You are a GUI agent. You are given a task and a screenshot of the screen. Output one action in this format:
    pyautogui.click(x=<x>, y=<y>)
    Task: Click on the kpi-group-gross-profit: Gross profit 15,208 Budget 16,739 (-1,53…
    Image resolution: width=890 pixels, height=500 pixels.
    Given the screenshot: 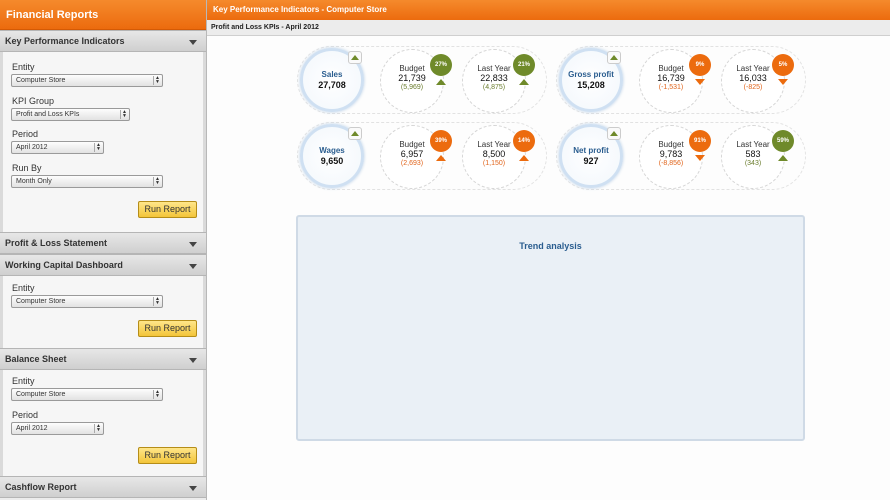 What is the action you would take?
    pyautogui.click(x=681, y=80)
    